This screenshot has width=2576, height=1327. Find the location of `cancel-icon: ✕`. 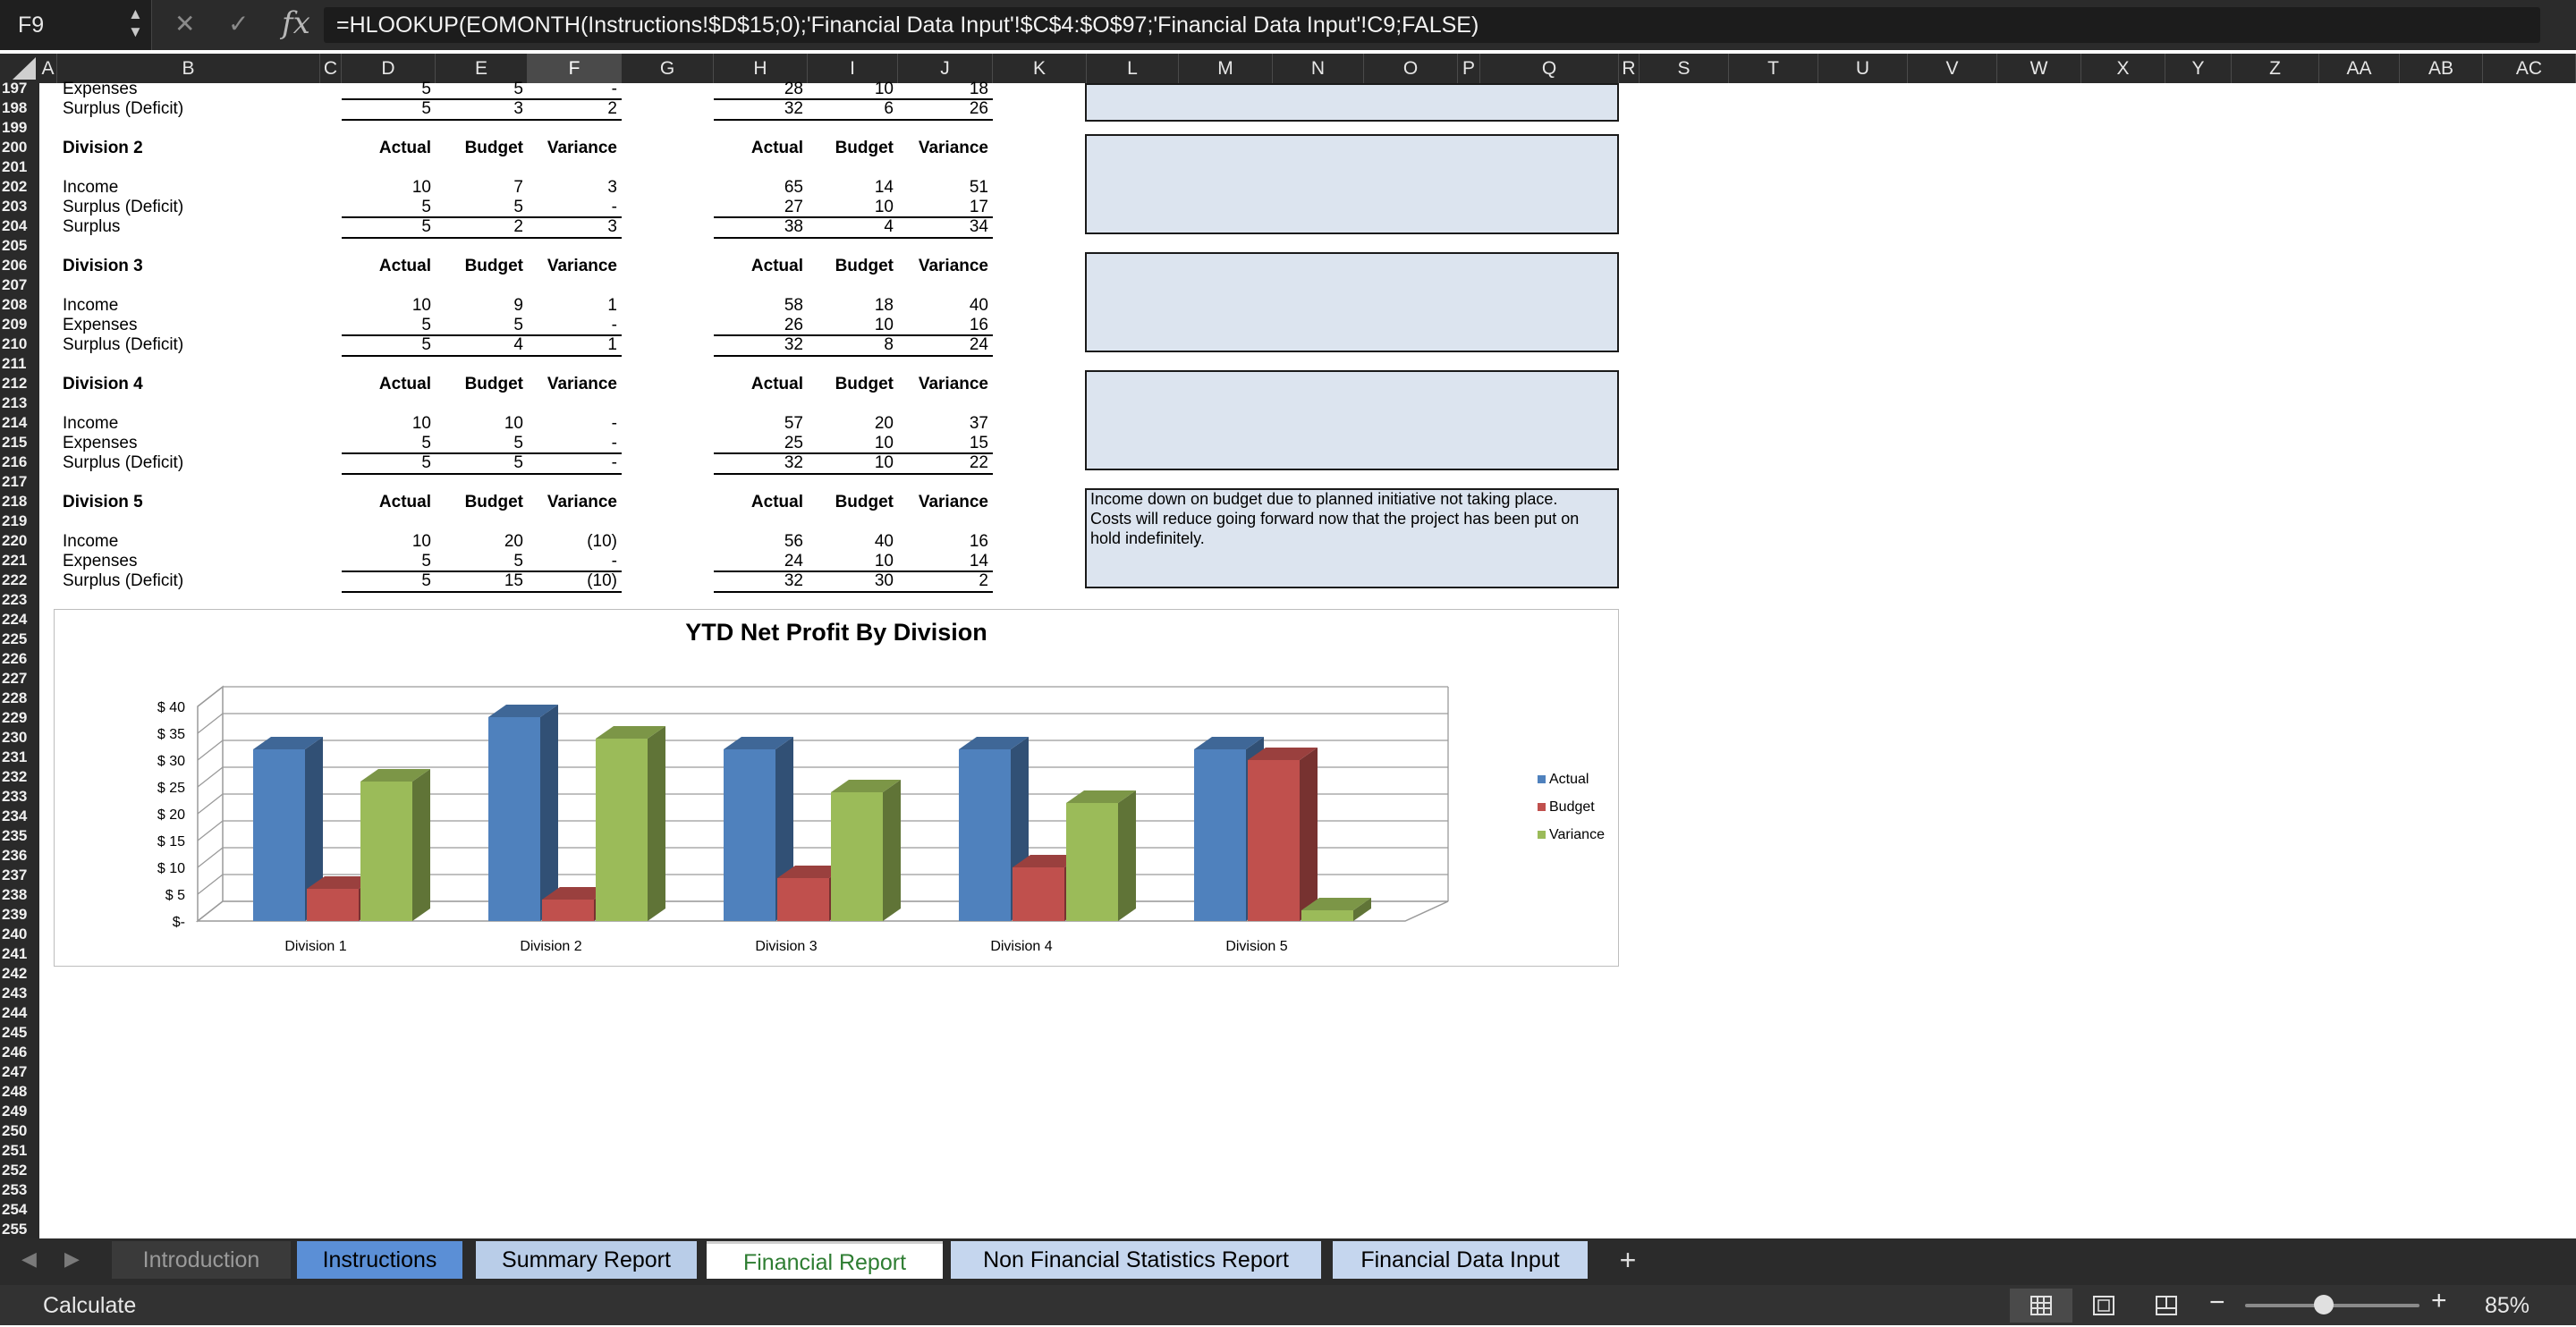

cancel-icon: ✕ is located at coordinates (184, 23).